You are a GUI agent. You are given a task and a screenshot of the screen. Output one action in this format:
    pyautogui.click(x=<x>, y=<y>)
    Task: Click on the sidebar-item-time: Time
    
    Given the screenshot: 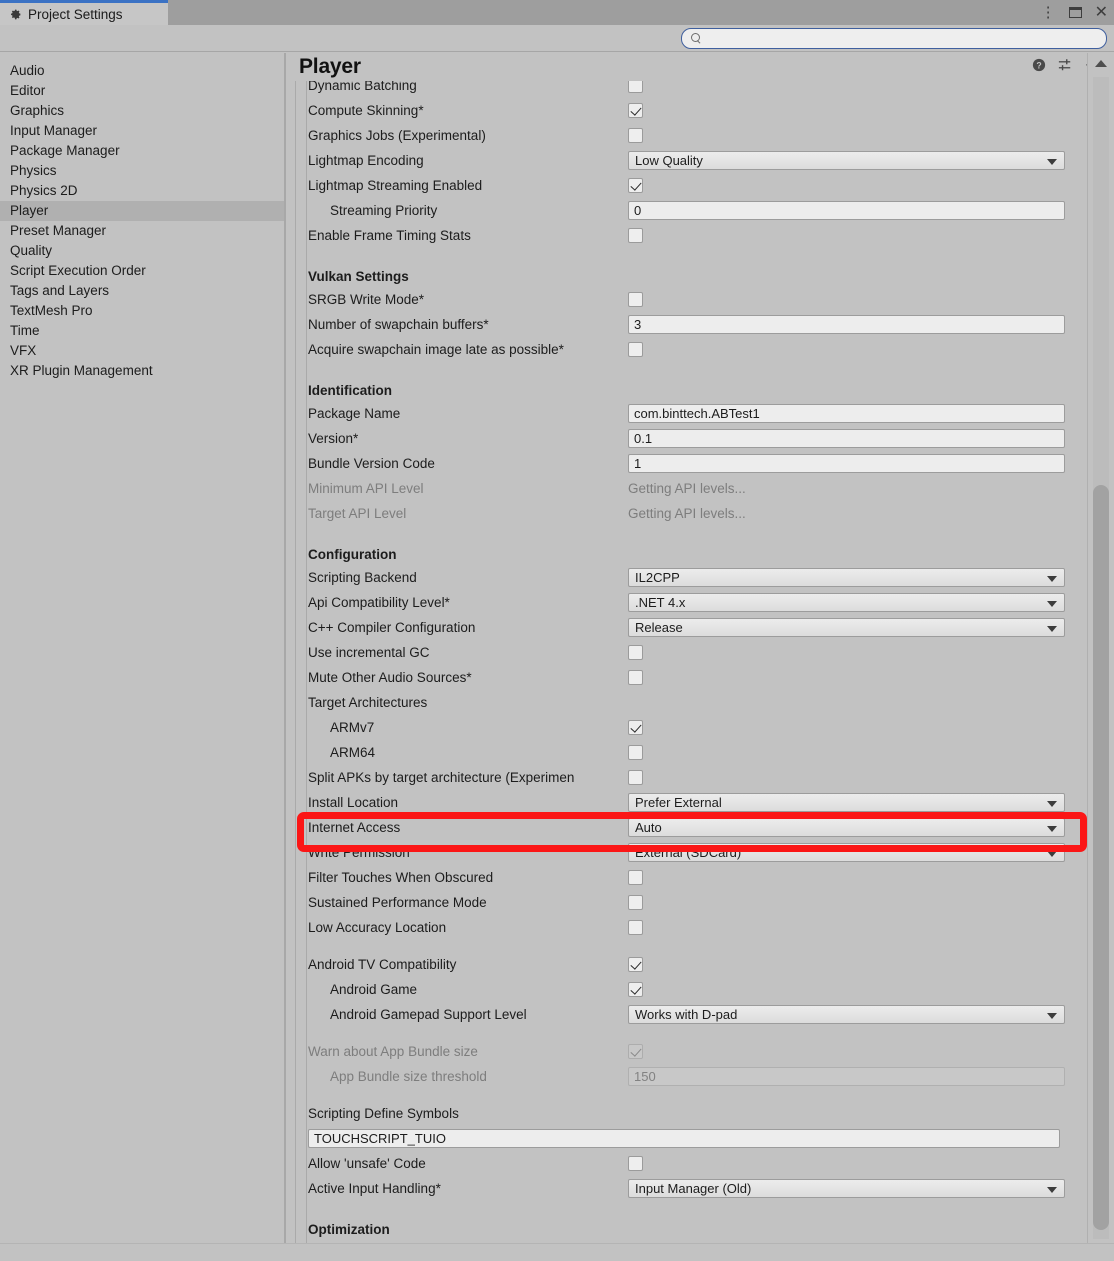 What is the action you would take?
    pyautogui.click(x=142, y=331)
    